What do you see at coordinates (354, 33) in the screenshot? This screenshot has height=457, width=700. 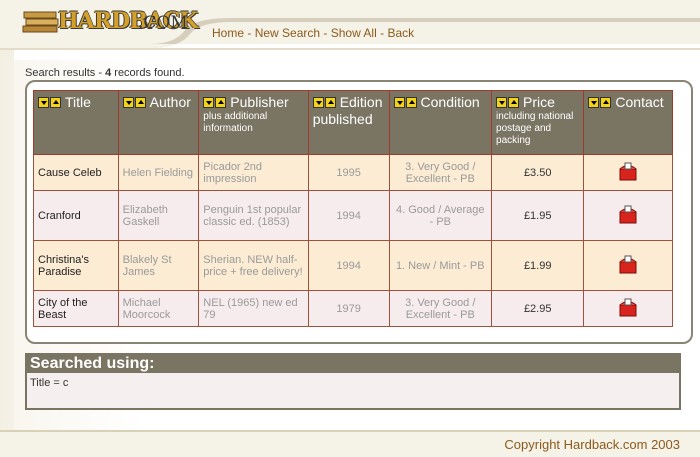 I see `nav-show-all-link: Show All` at bounding box center [354, 33].